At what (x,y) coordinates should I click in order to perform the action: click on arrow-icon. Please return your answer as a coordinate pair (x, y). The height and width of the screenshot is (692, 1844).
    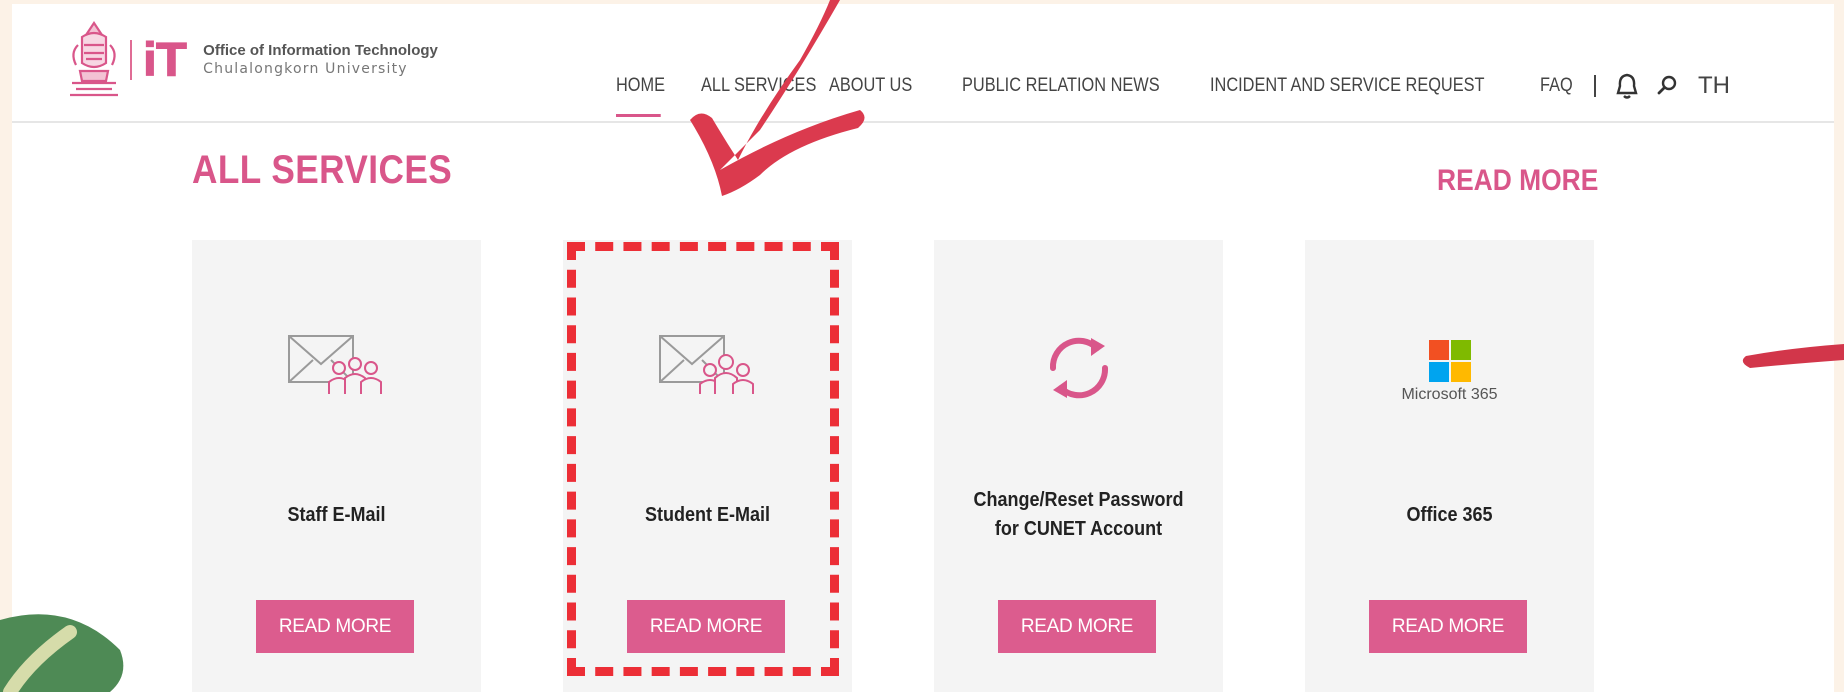
    Looking at the image, I should click on (777, 98).